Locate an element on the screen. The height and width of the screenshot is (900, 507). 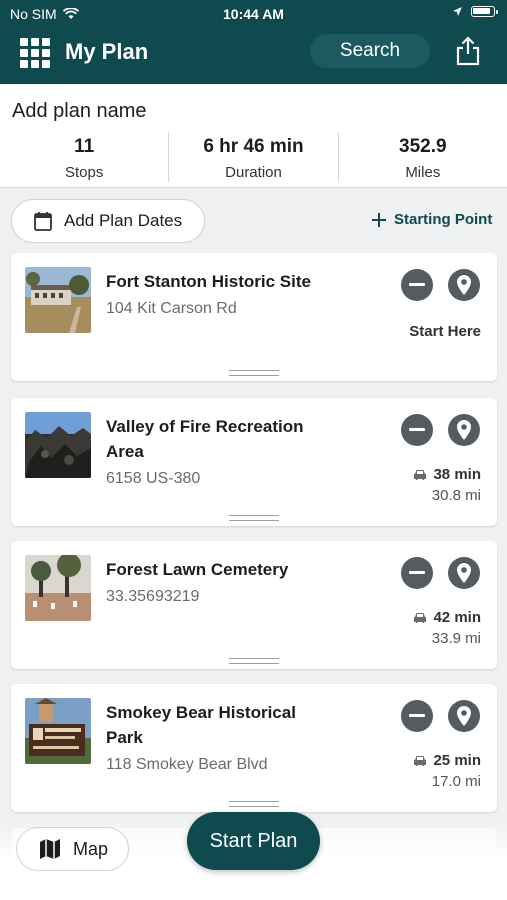
plus-icon is located at coordinates (379, 219).